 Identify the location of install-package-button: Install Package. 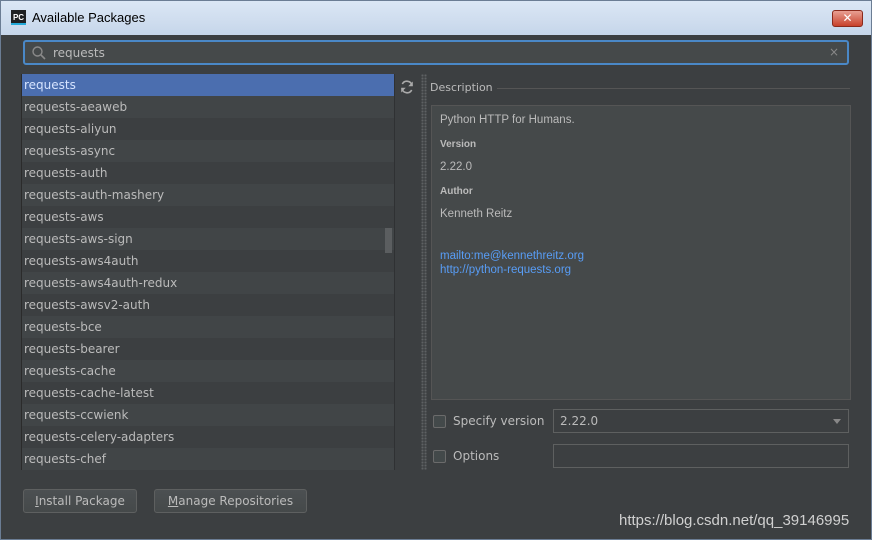
(80, 501).